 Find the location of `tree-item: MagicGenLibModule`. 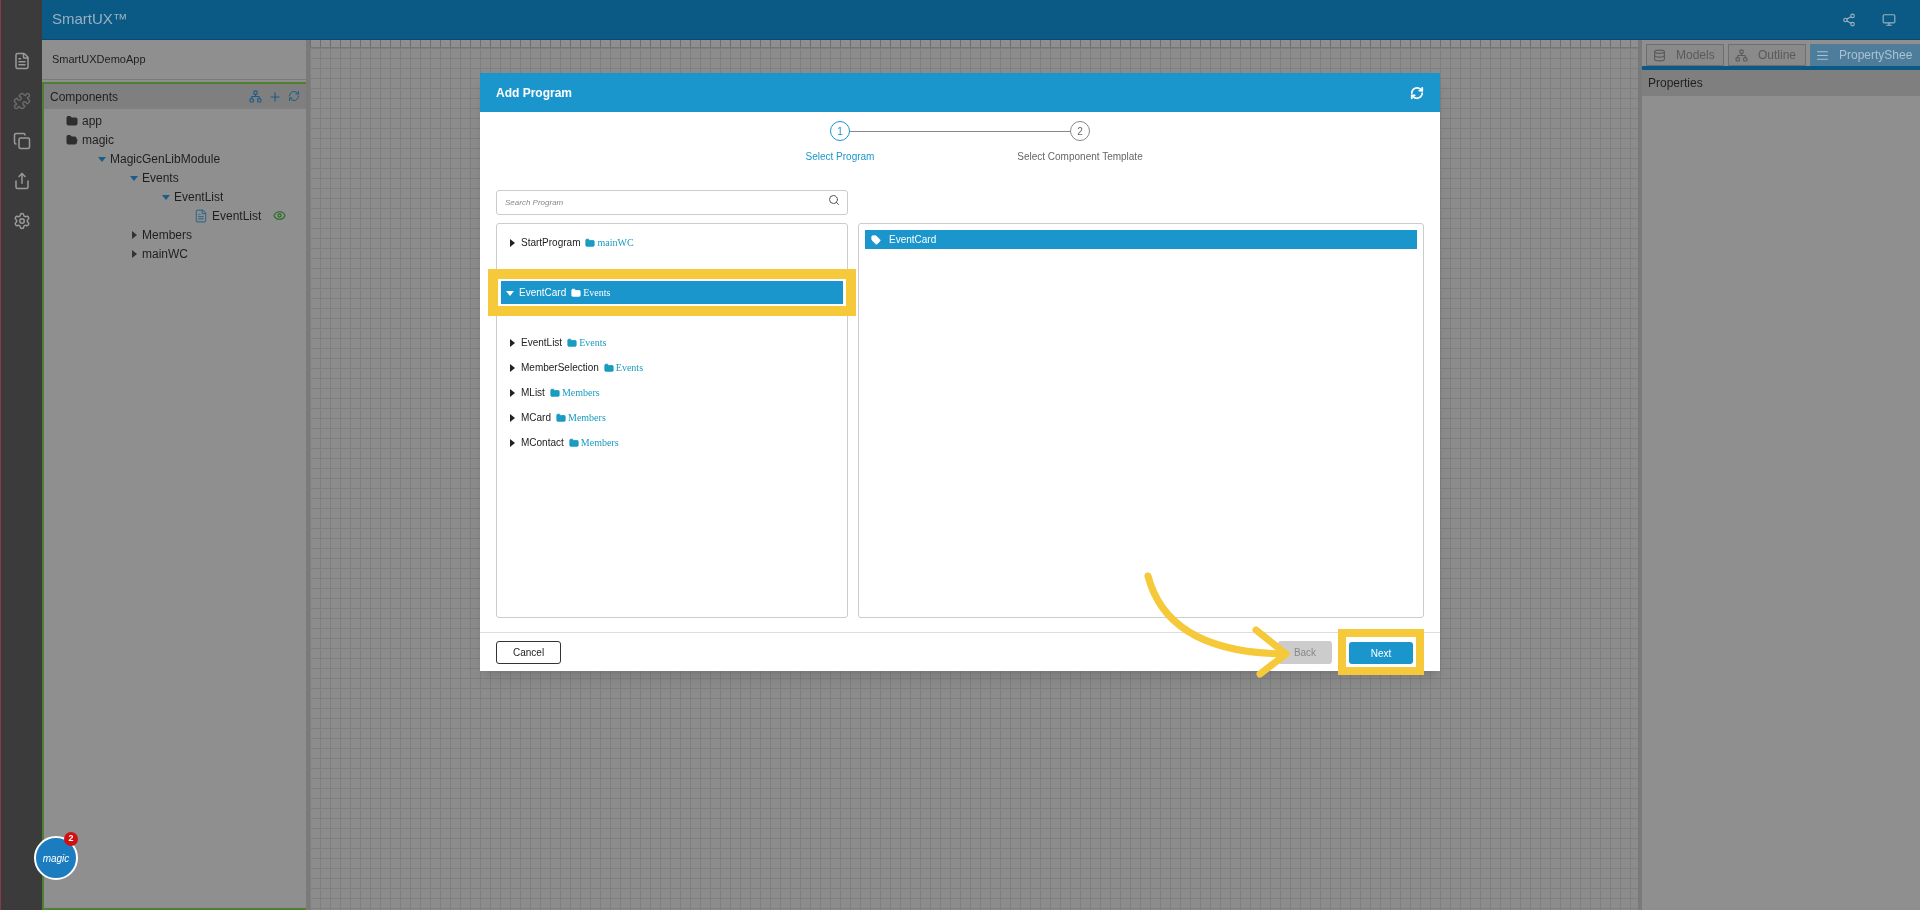

tree-item: MagicGenLibModule is located at coordinates (165, 158).